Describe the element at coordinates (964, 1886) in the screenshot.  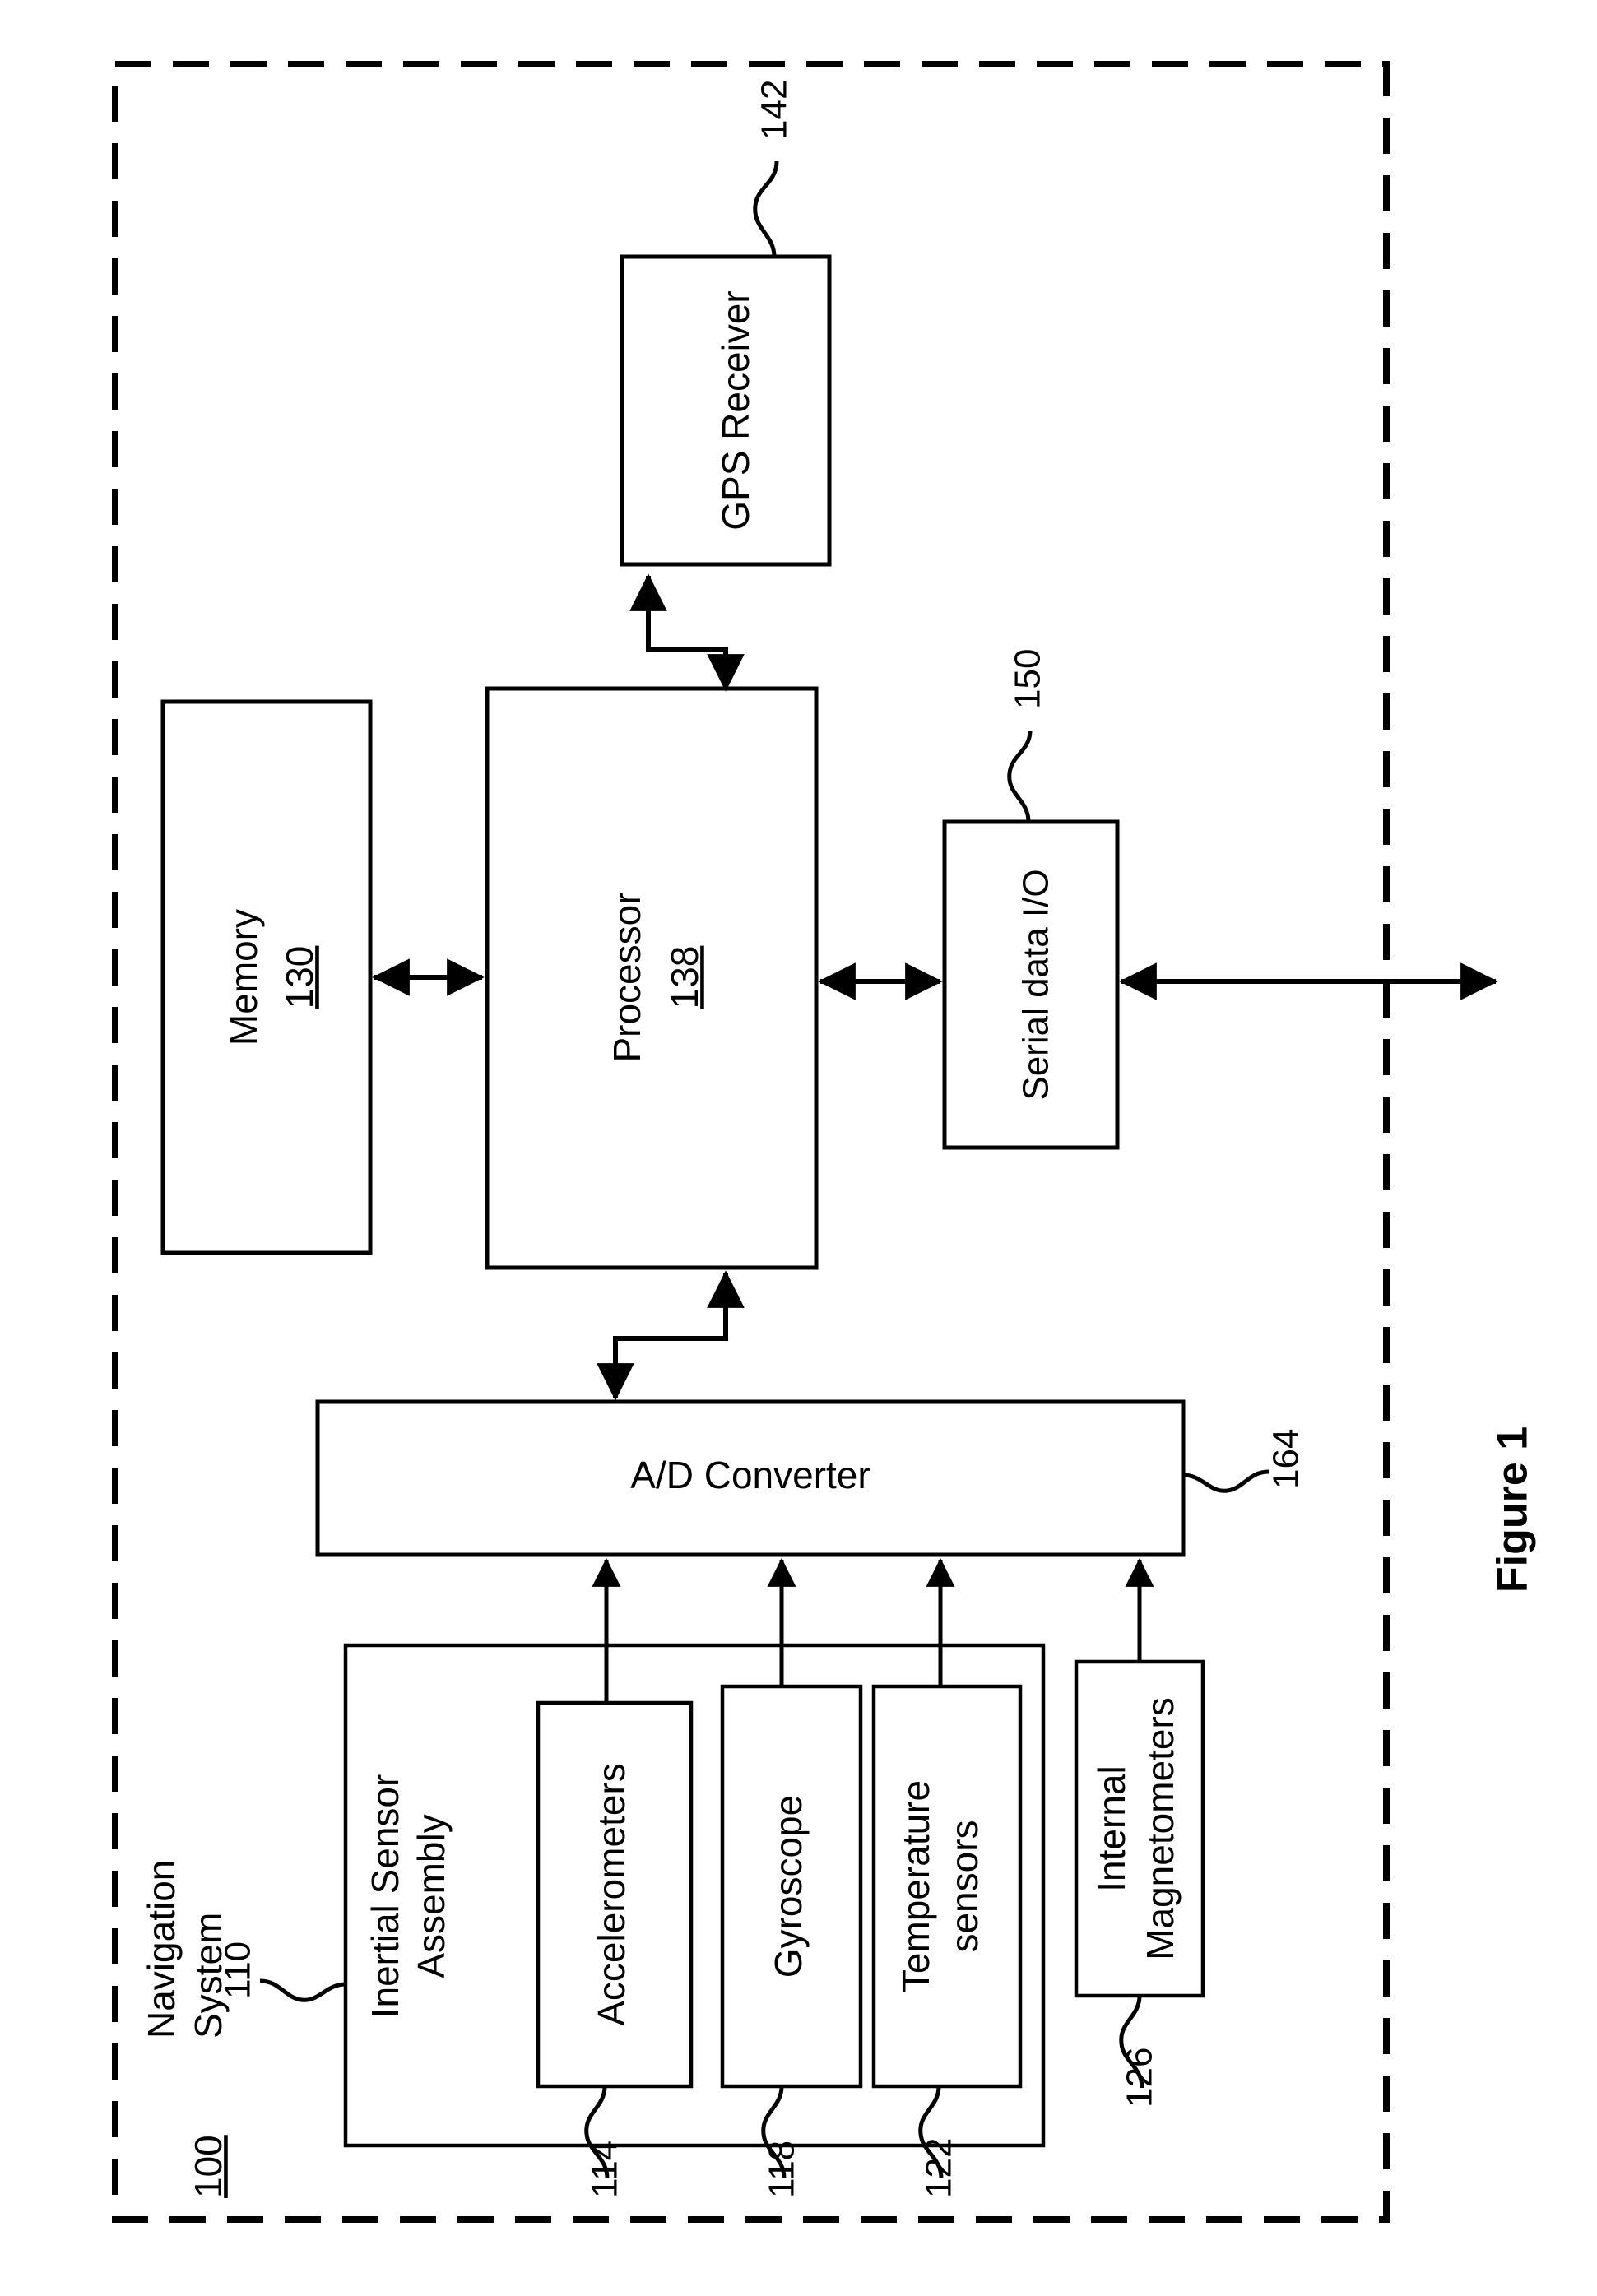
I see `temperature-sensors-label-line2: sensors` at that location.